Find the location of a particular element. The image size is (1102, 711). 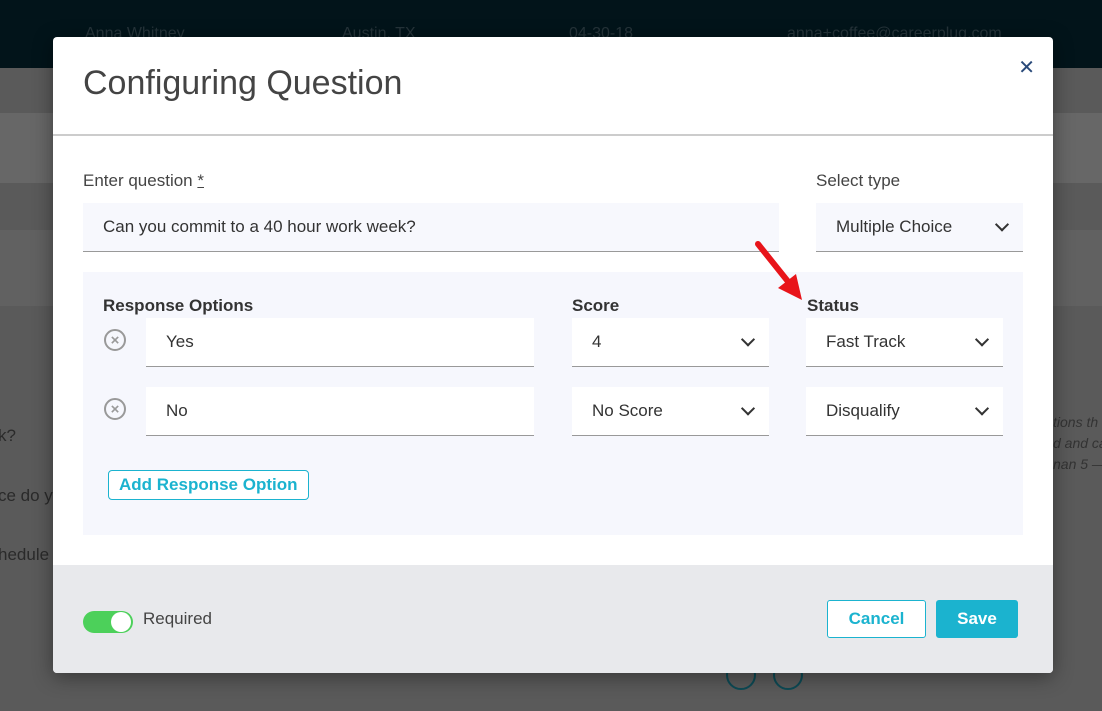

modal-title: Configuring Question is located at coordinates (243, 83).